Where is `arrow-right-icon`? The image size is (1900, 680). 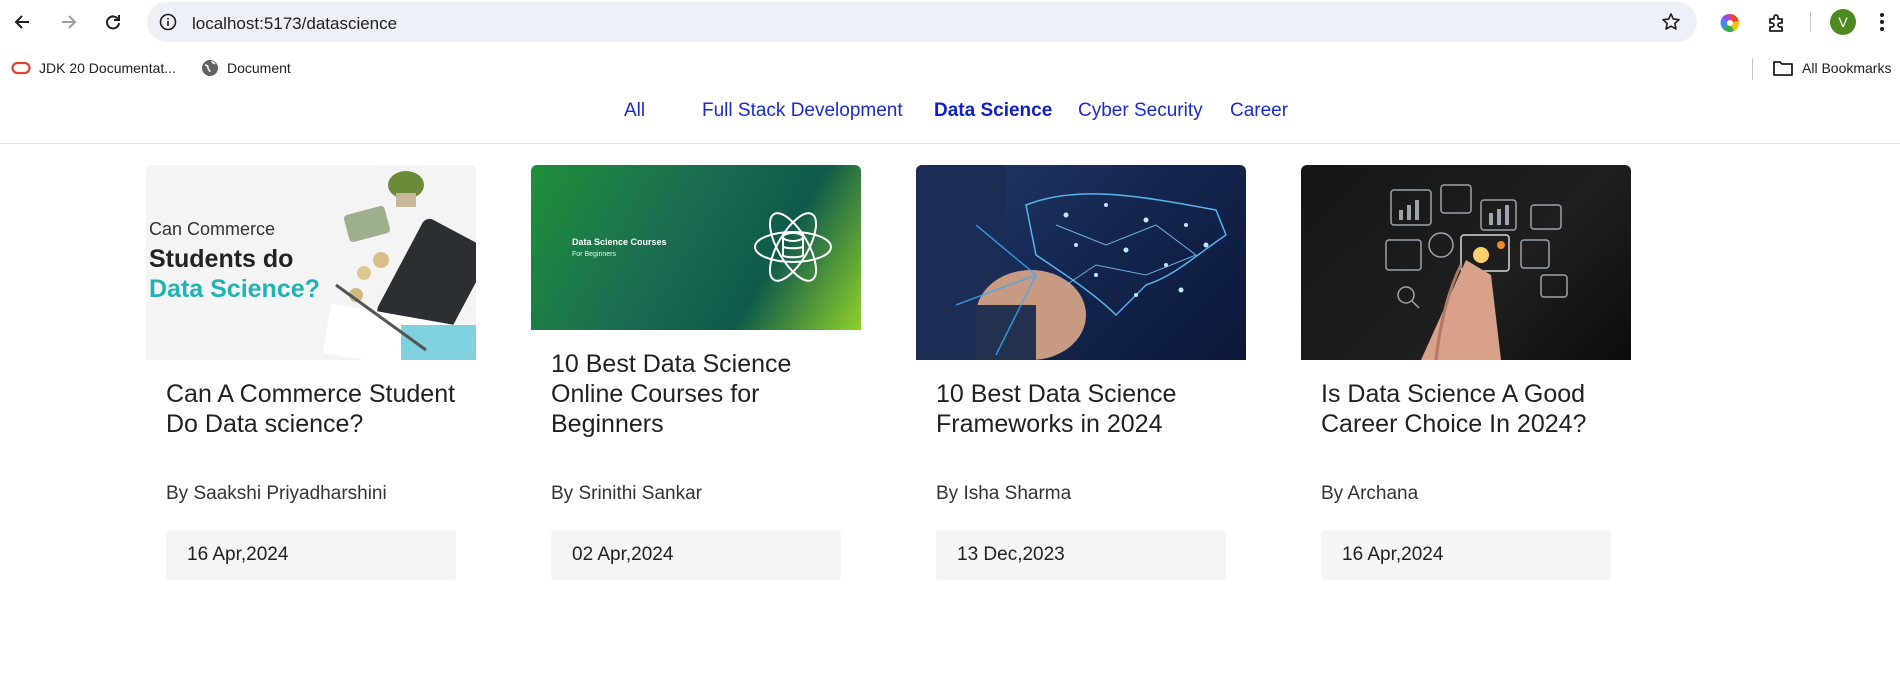 arrow-right-icon is located at coordinates (69, 22).